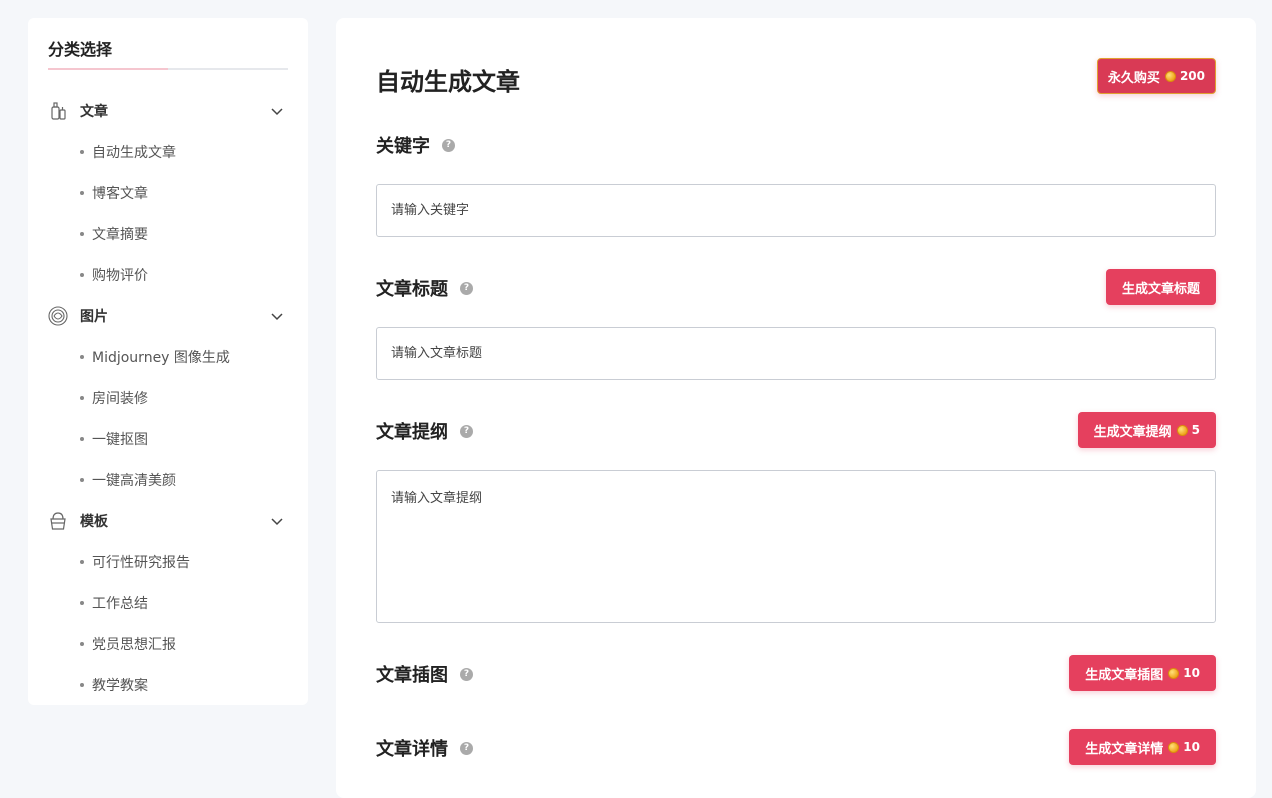  I want to click on section-label-text: 文章提纲, so click(412, 432).